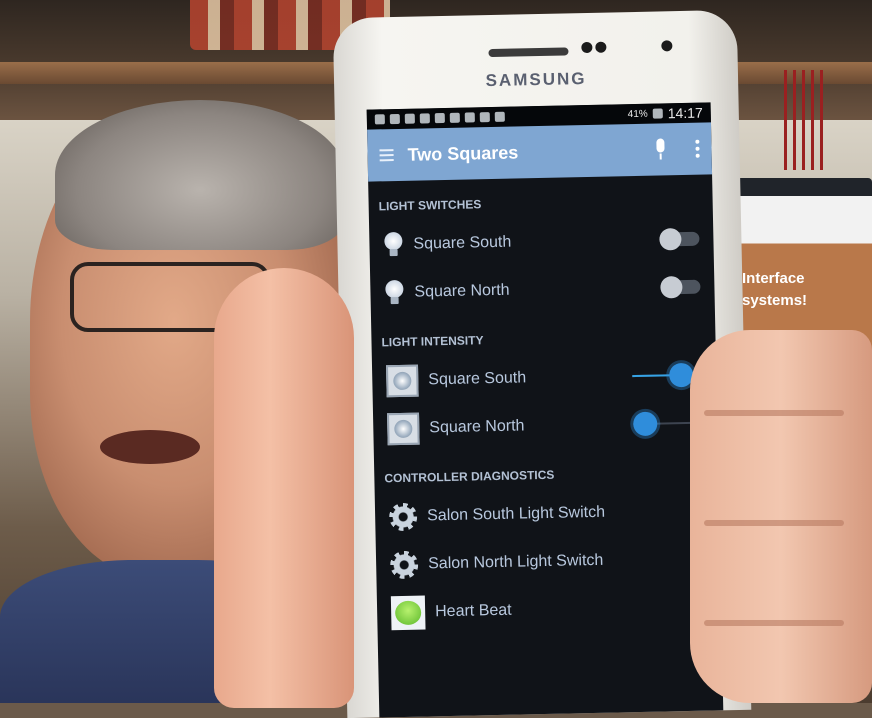 The height and width of the screenshot is (718, 872). I want to click on front-camera, so click(666, 45).